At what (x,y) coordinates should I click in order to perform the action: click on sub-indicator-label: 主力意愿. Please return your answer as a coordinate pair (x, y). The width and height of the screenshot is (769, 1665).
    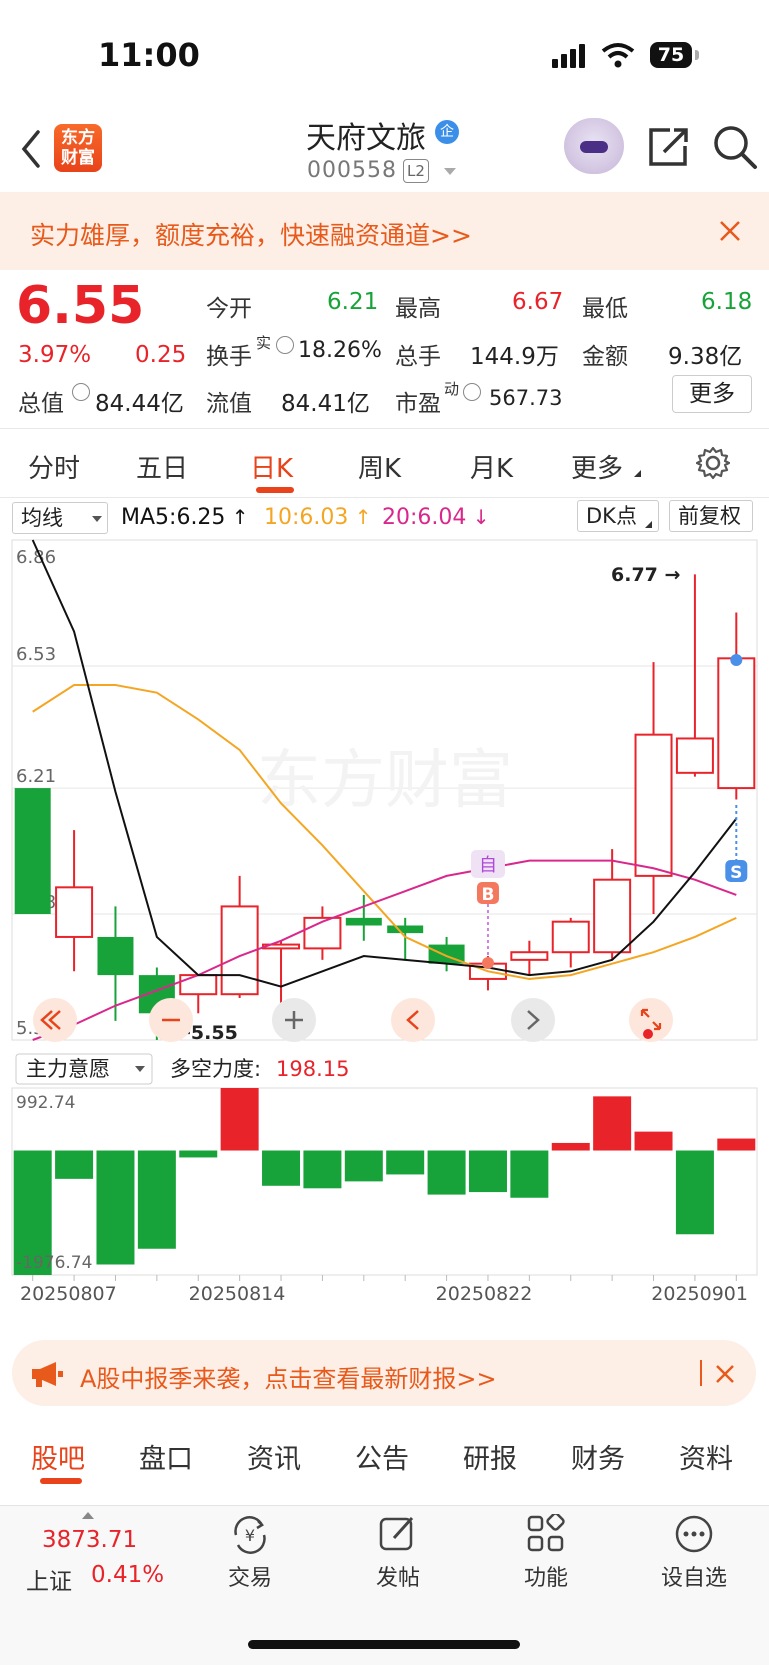
    Looking at the image, I should click on (68, 1069).